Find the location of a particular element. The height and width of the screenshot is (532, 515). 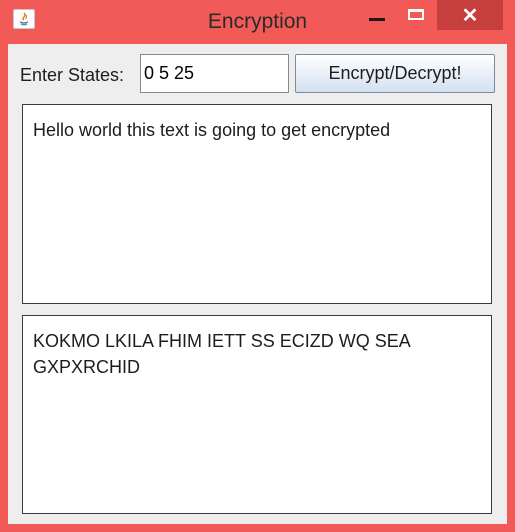

minimize-button is located at coordinates (378, 15).